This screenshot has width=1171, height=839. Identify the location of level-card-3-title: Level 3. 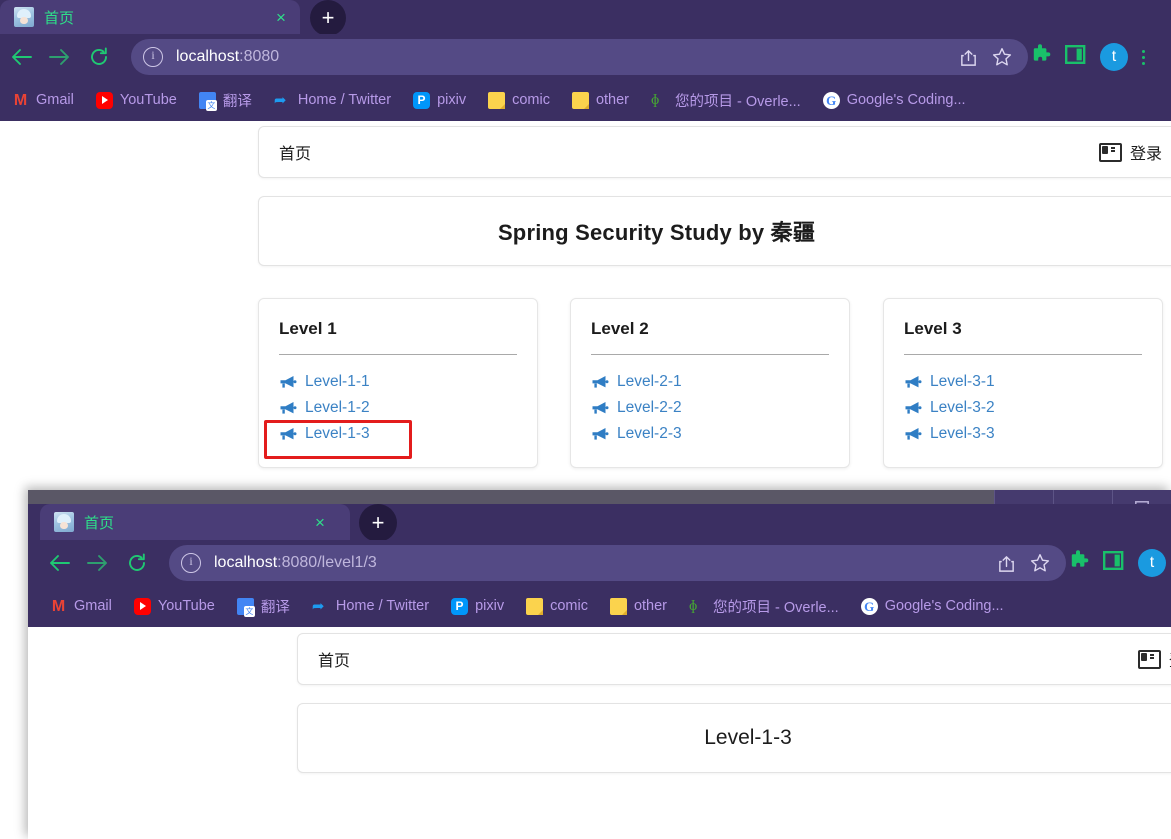
(933, 328).